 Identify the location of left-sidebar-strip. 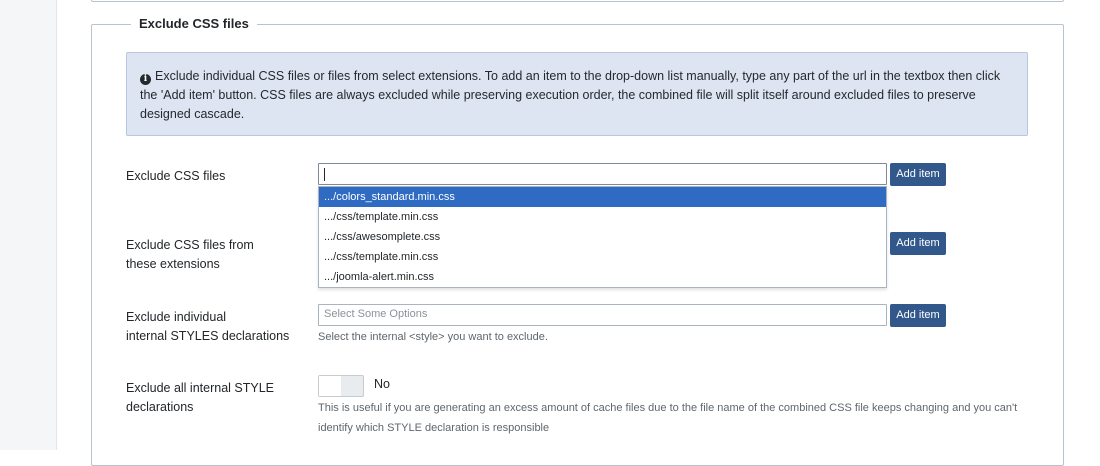
(28, 225).